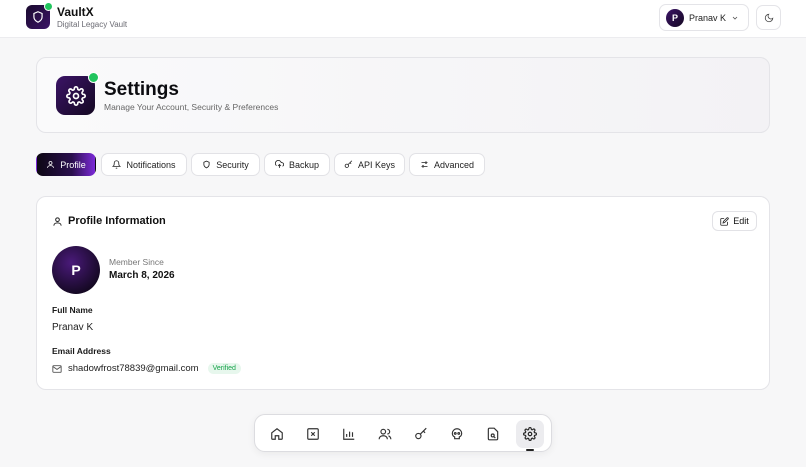  I want to click on email-value: shadowfrost78839@gmail.com, so click(133, 368).